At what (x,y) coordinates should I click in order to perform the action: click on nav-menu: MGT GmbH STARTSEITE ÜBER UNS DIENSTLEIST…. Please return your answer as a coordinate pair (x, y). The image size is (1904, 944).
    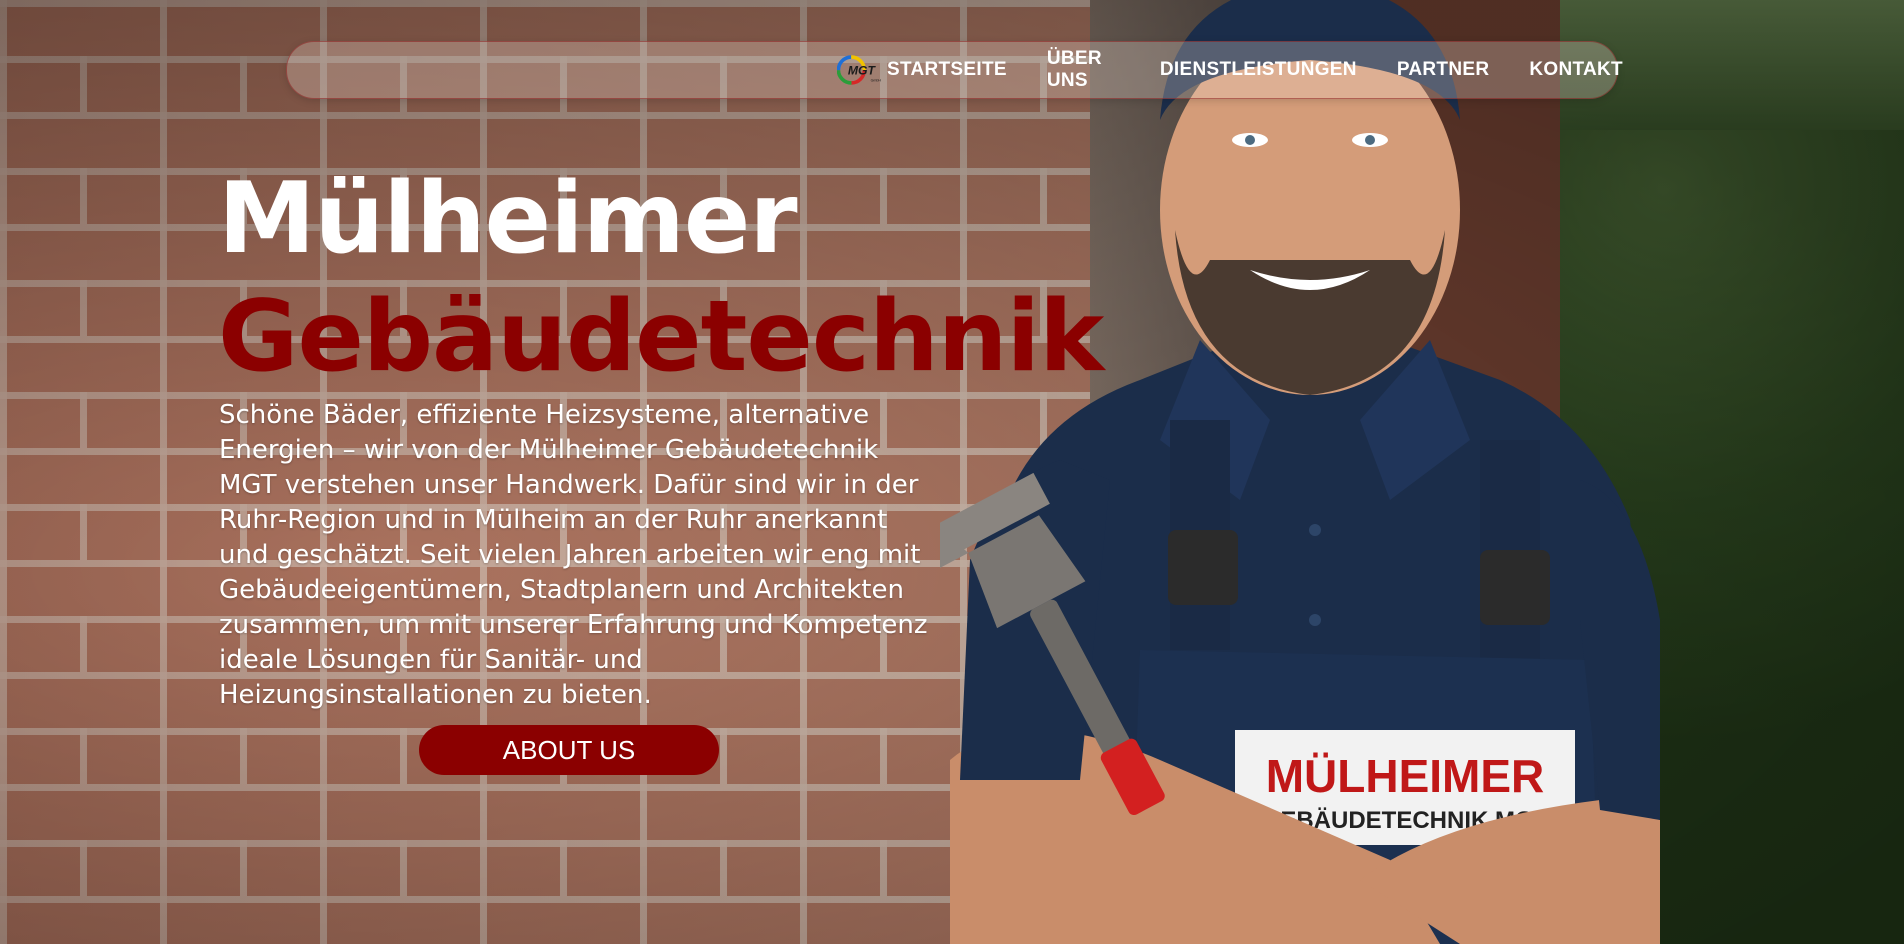
    Looking at the image, I should click on (1230, 70).